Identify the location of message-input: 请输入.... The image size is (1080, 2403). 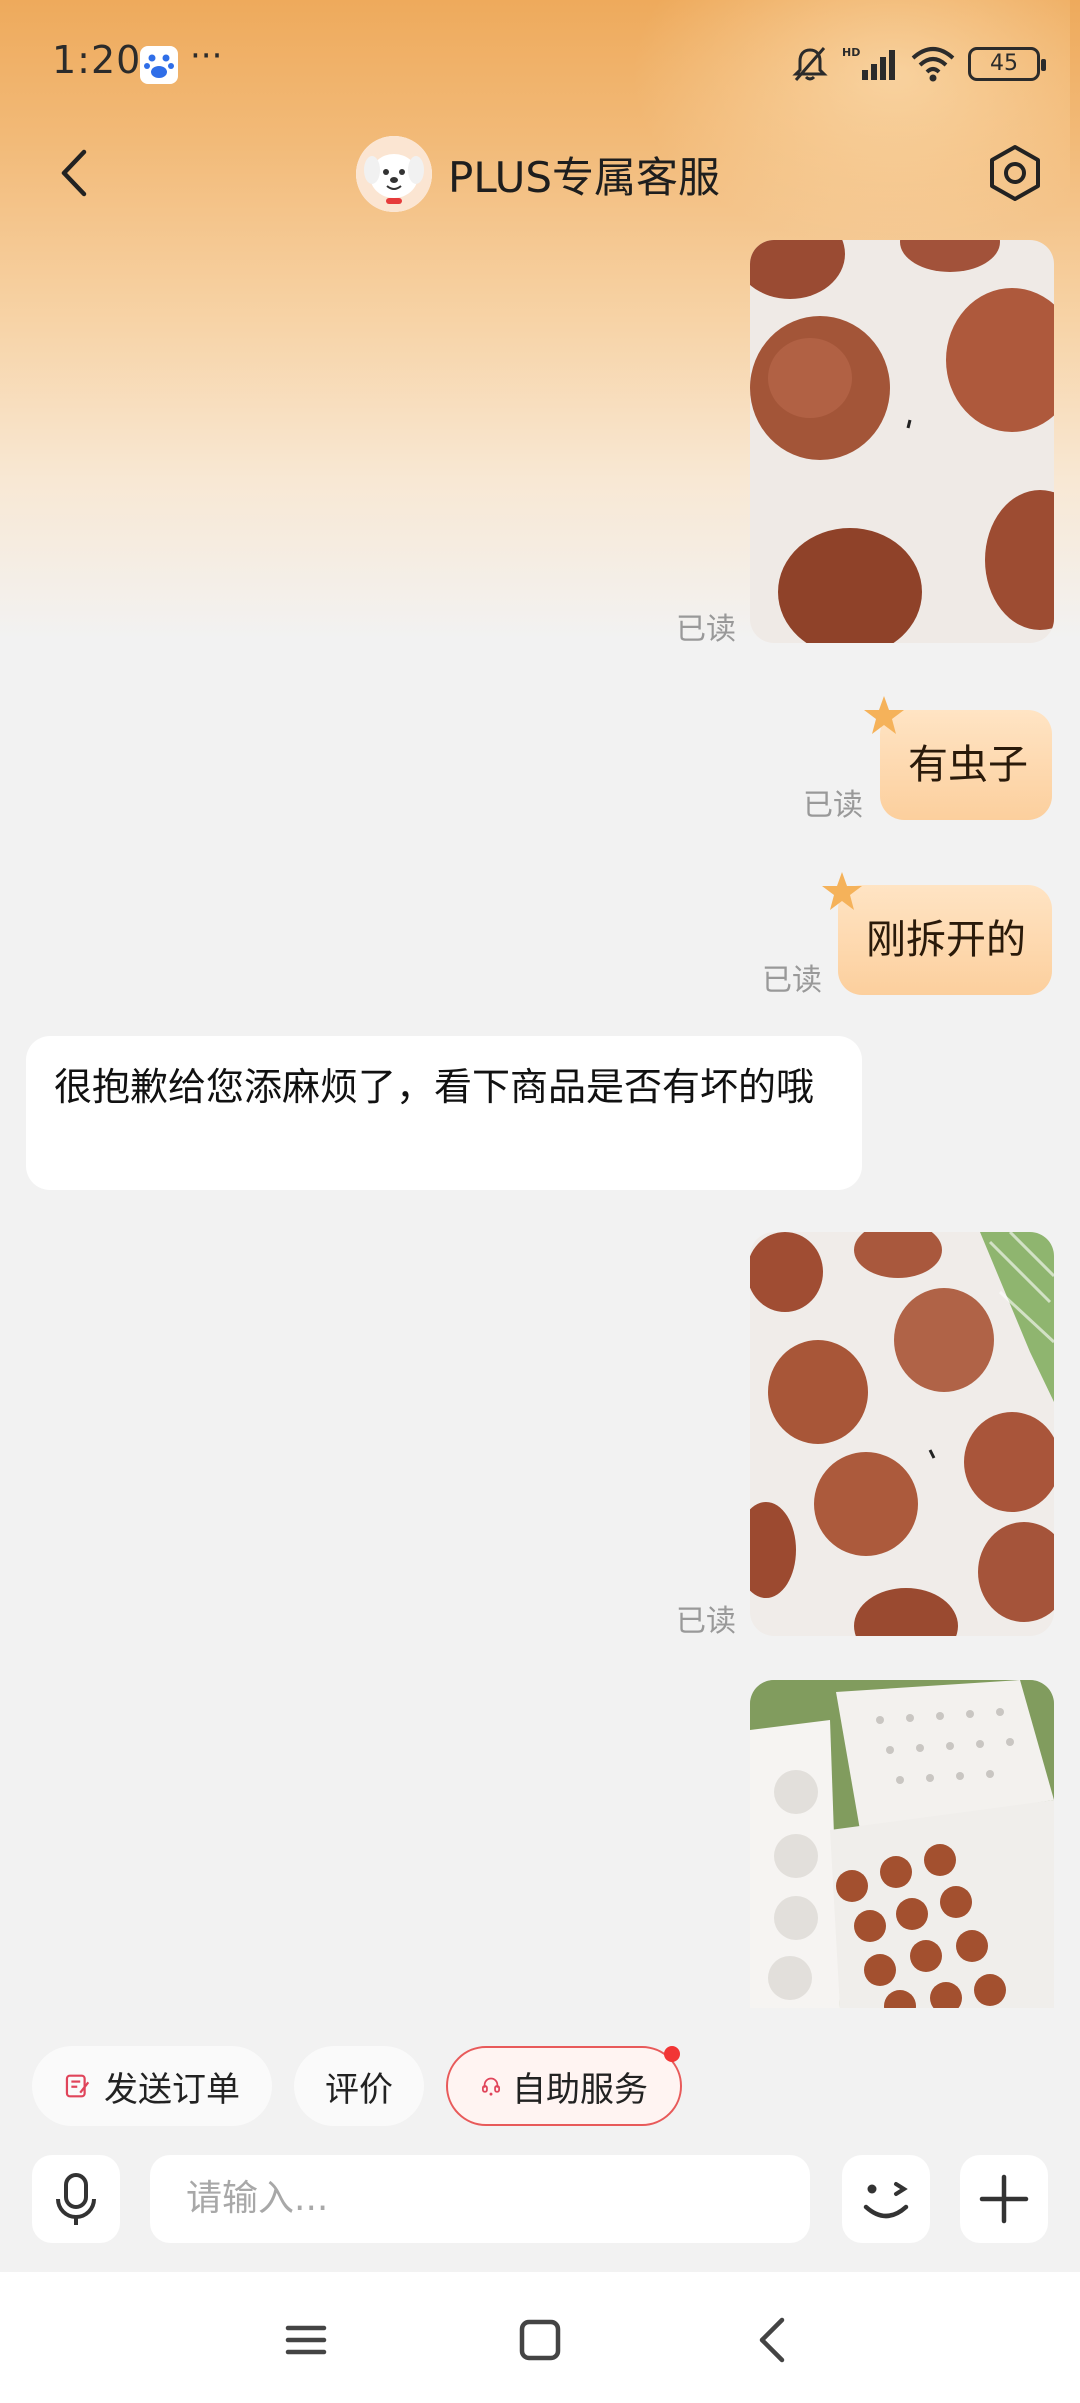
(480, 2199).